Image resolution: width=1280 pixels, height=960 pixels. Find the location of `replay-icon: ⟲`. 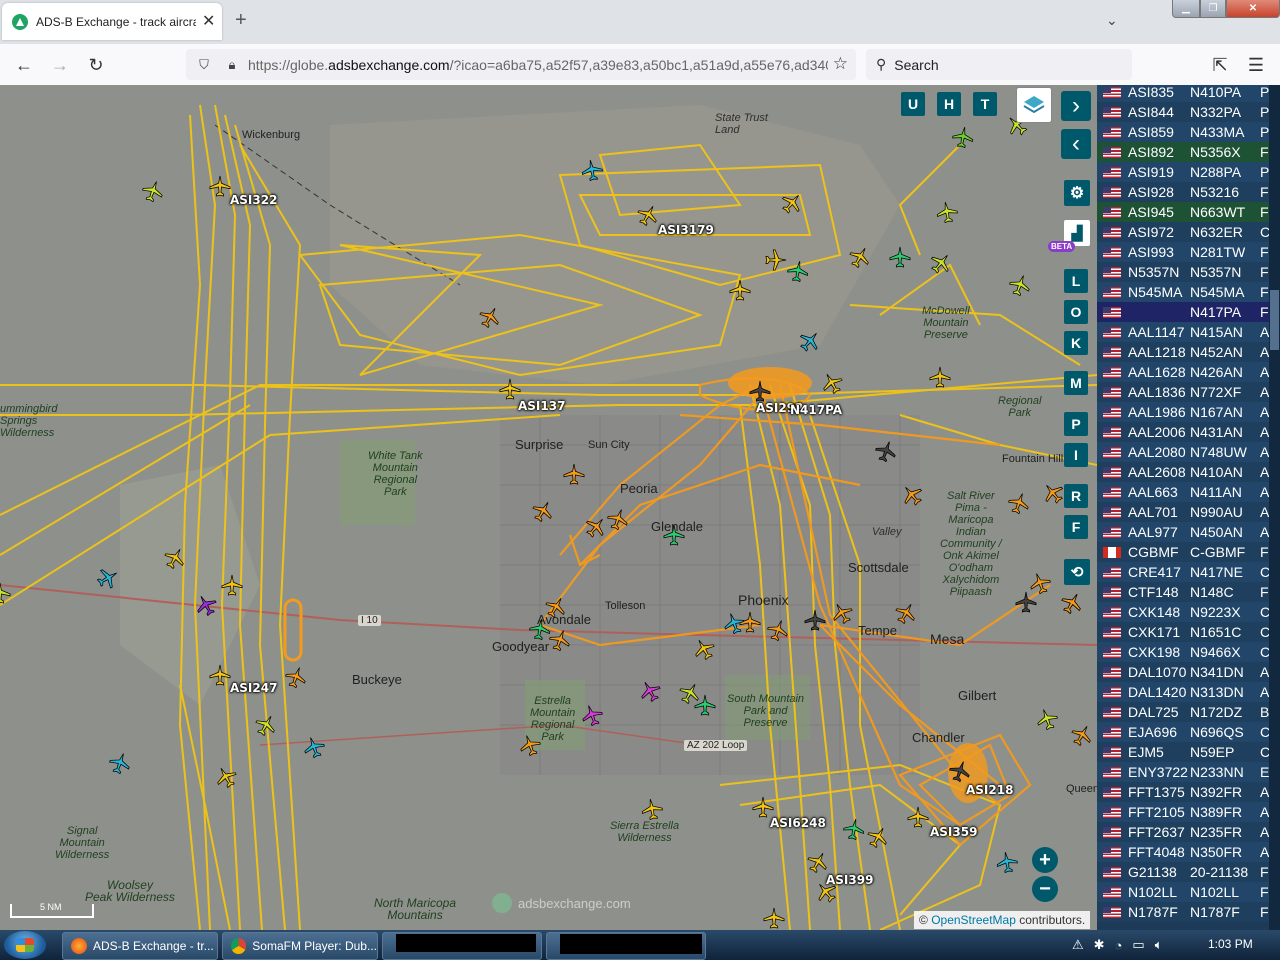

replay-icon: ⟲ is located at coordinates (1077, 572).